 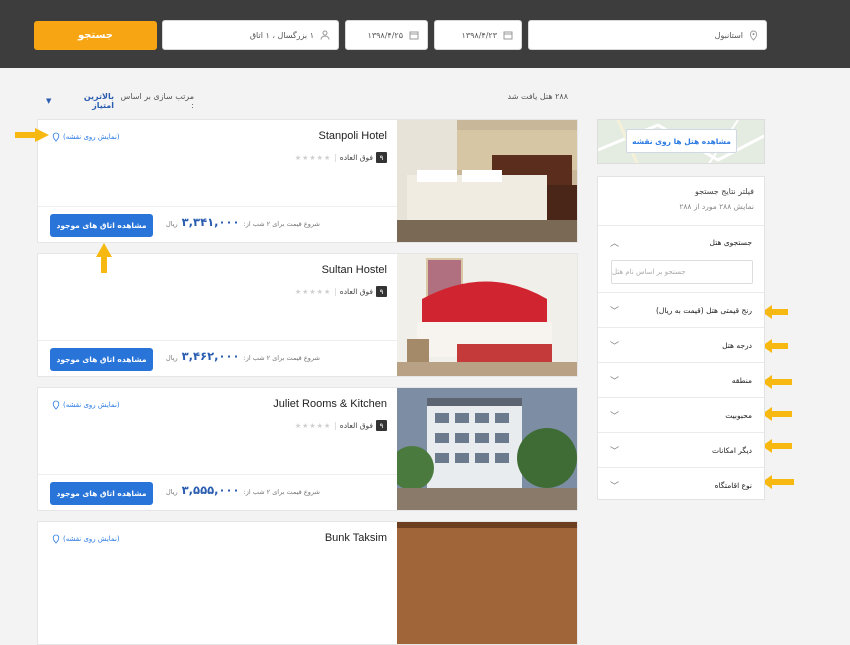 I want to click on guests-value: ۱ بزرگسال ، ۱ اتاق, so click(x=281, y=35).